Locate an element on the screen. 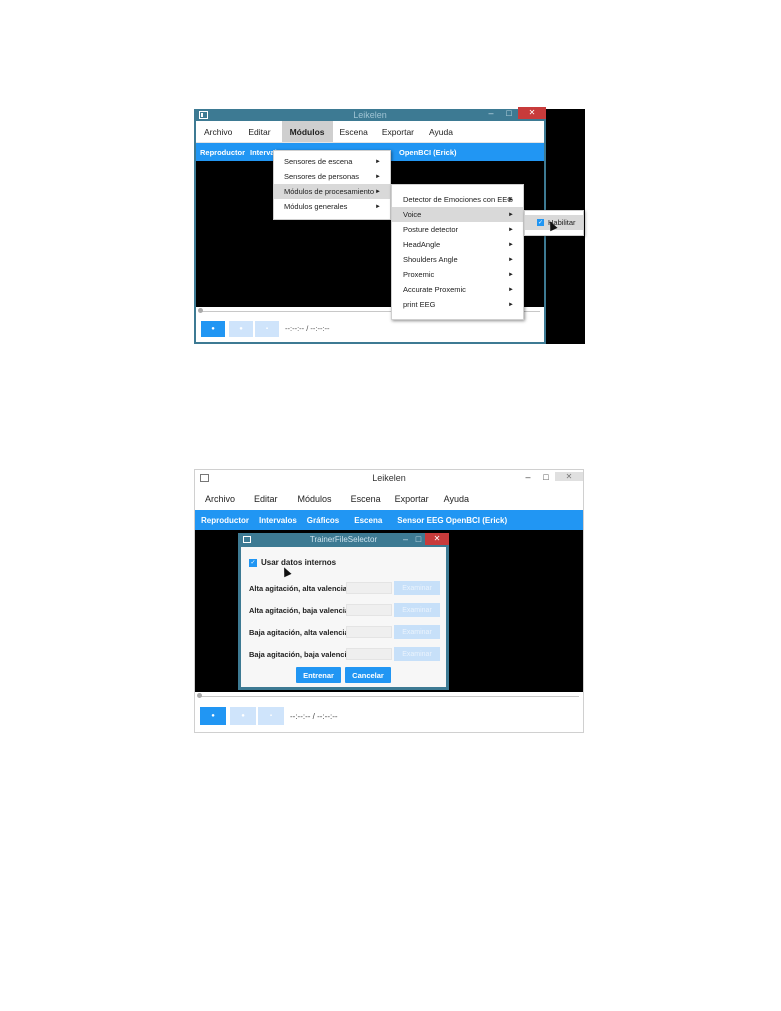 This screenshot has height=1011, width=781. usar-datos-internos-checkbox: ✓ Usar datos internos is located at coordinates (292, 562).